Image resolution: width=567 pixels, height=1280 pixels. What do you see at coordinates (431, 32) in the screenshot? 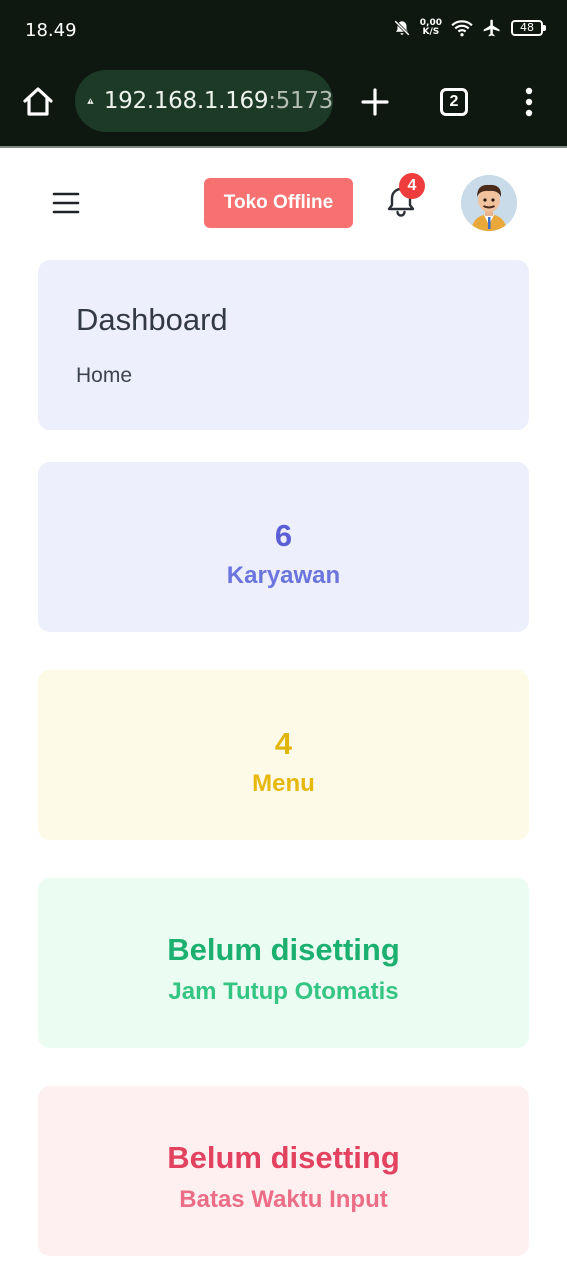
I see `net-speed-unit: K/S` at bounding box center [431, 32].